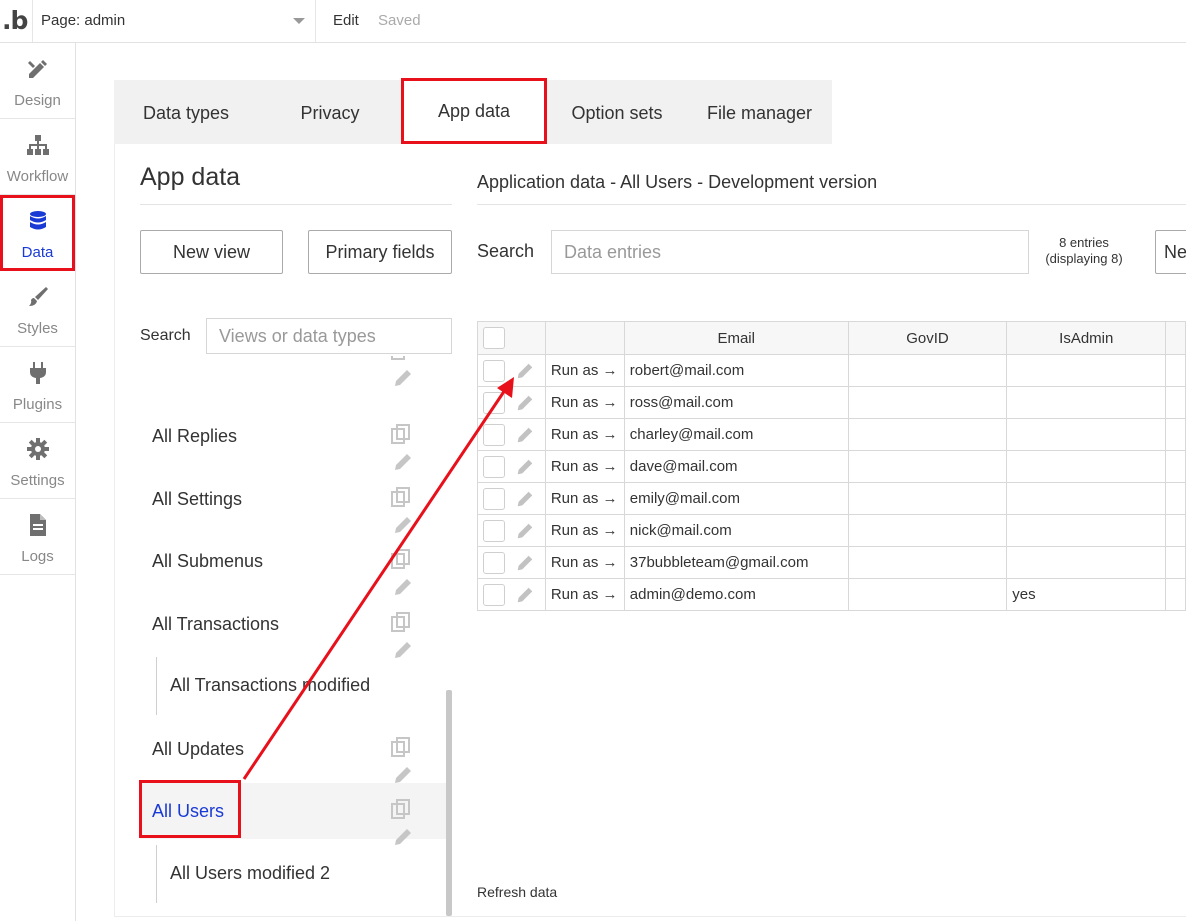 This screenshot has width=1186, height=921. Describe the element at coordinates (346, 20) in the screenshot. I see `edit-menu: Edit` at that location.